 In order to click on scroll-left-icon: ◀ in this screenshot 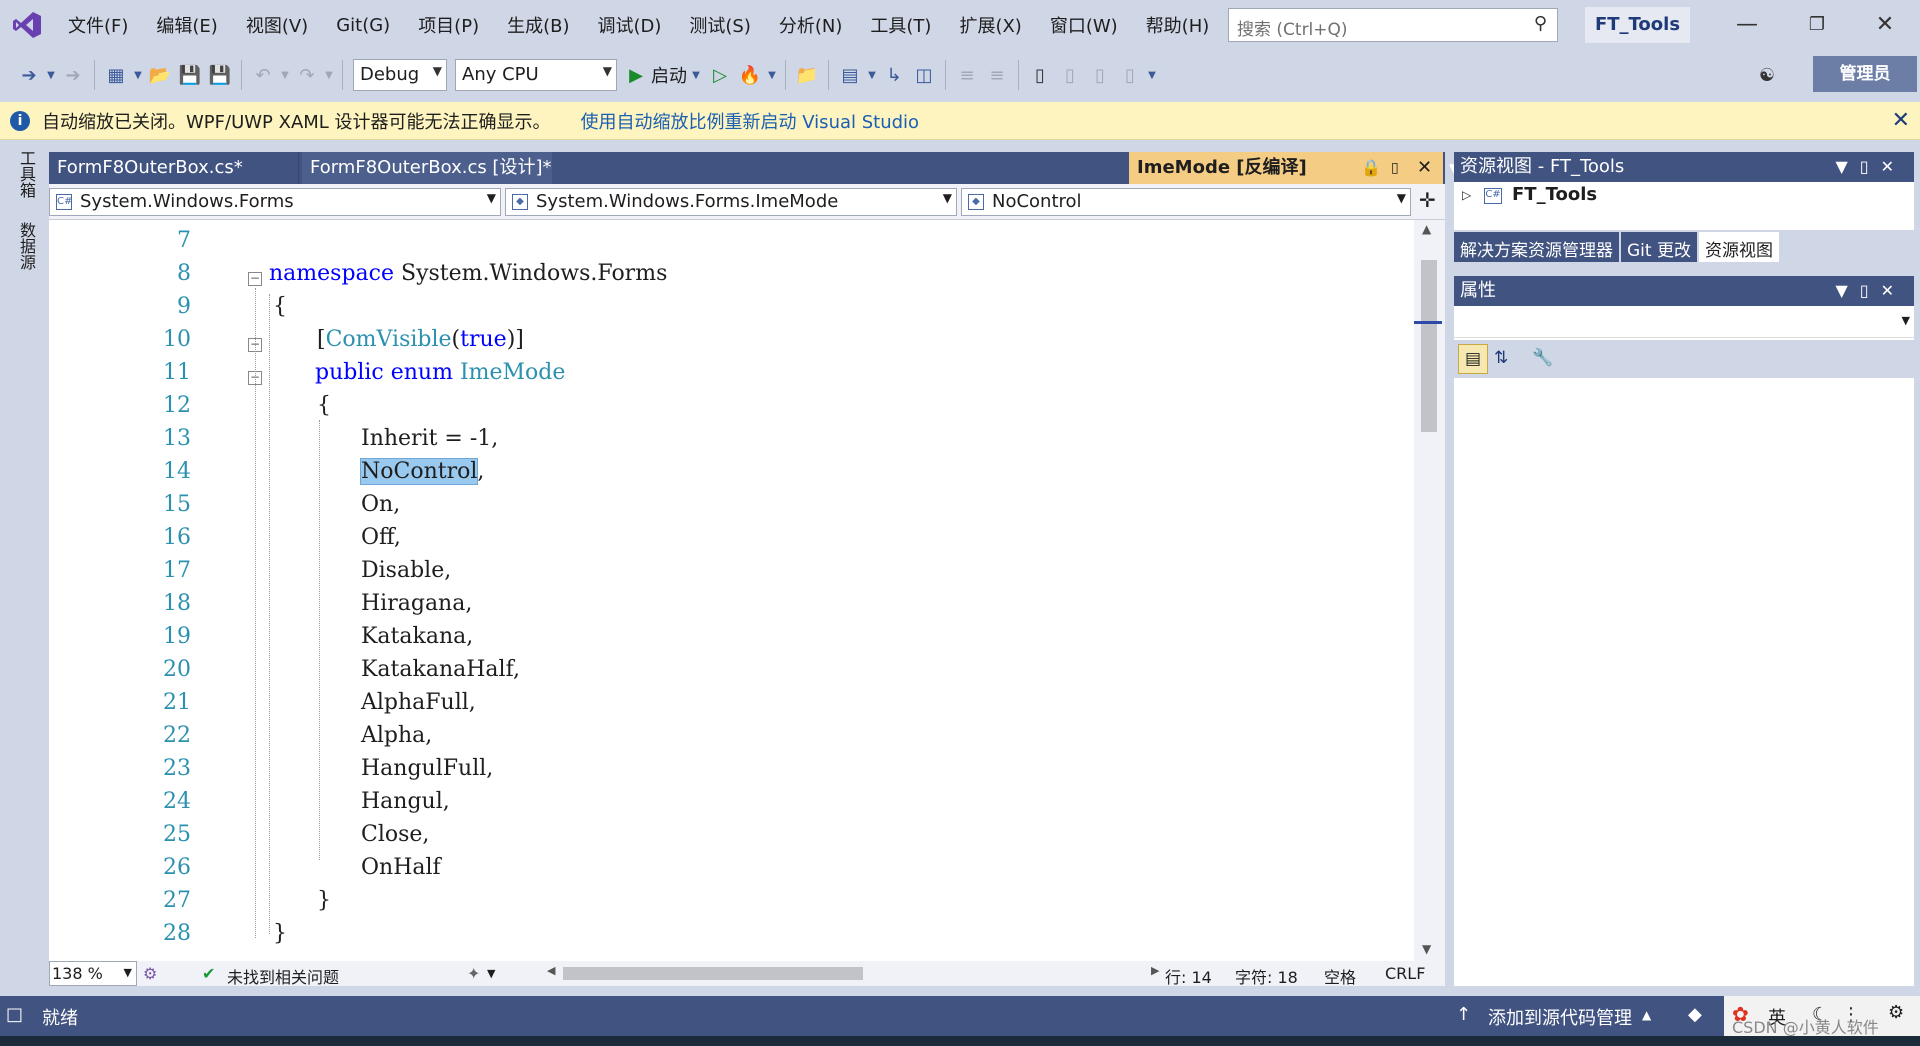, I will do `click(551, 970)`.